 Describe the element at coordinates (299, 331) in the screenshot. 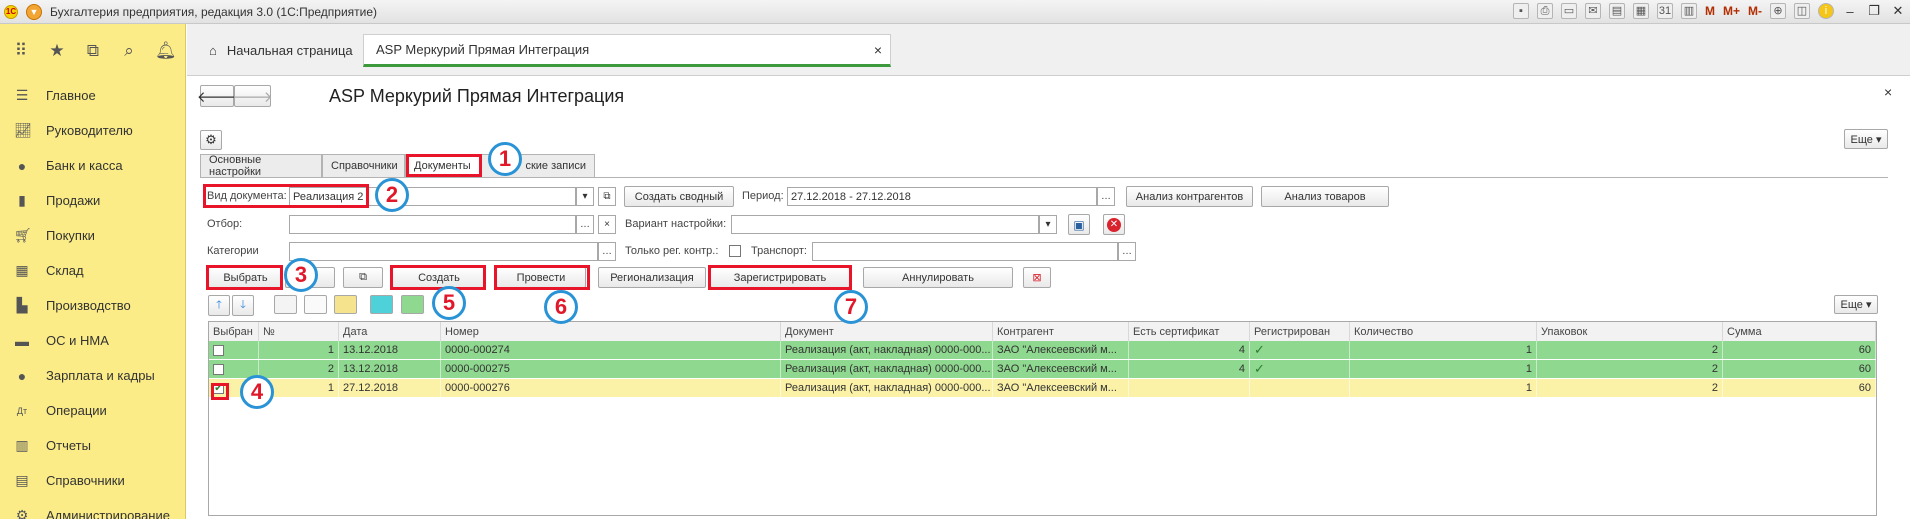

I see `column-header: №` at that location.